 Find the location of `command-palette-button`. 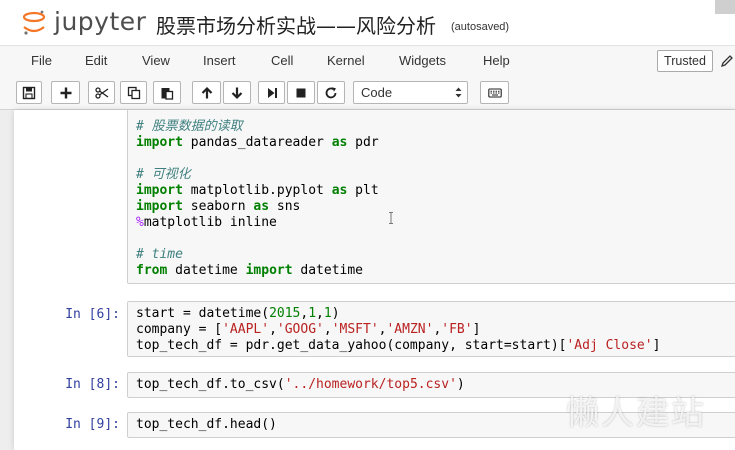

command-palette-button is located at coordinates (494, 92).